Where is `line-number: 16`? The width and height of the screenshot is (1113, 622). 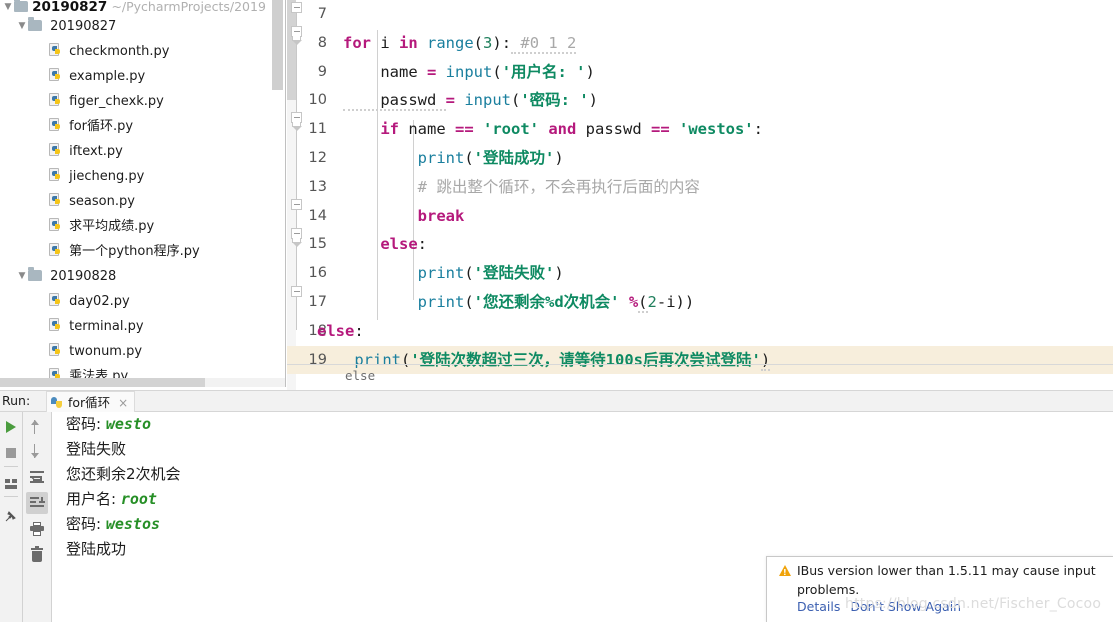
line-number: 16 is located at coordinates (317, 273).